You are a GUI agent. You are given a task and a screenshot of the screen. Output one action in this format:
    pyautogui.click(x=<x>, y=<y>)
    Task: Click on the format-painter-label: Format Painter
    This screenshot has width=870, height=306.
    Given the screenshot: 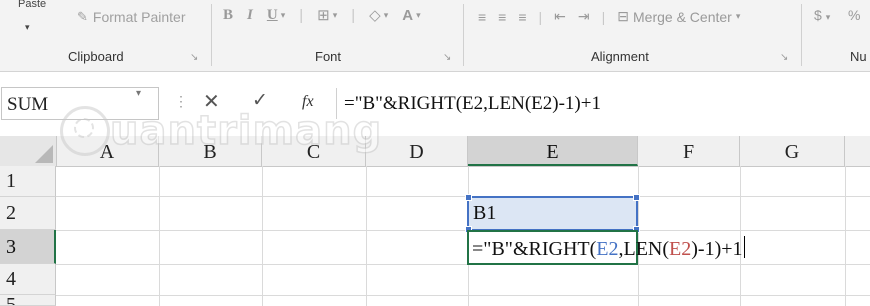 What is the action you would take?
    pyautogui.click(x=139, y=17)
    